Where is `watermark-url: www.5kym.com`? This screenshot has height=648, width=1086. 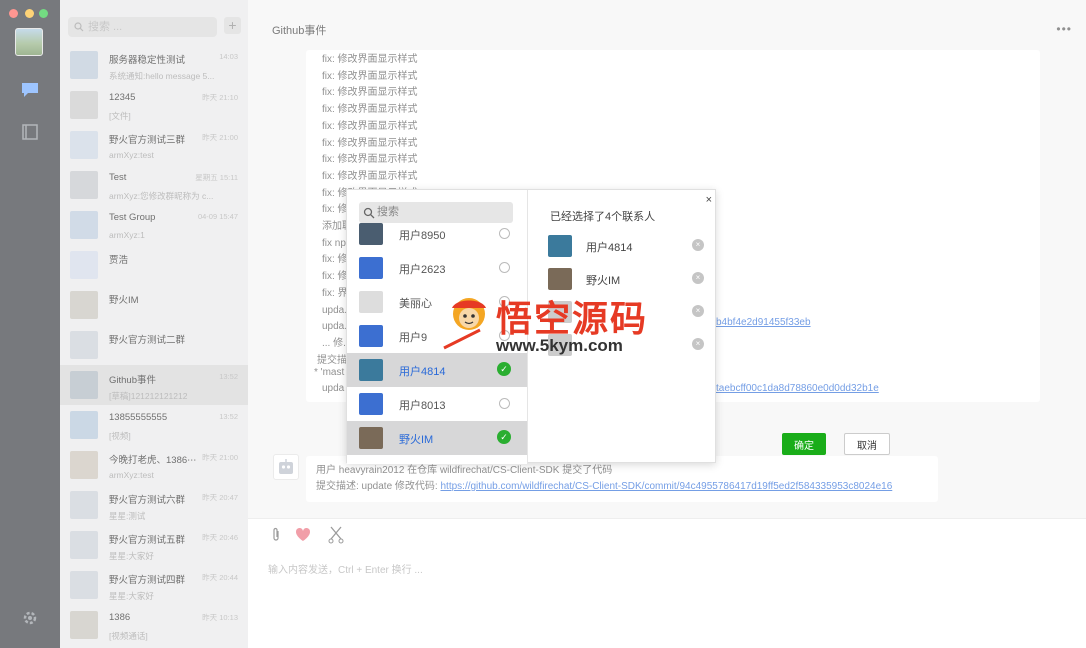 watermark-url: www.5kym.com is located at coordinates (559, 345).